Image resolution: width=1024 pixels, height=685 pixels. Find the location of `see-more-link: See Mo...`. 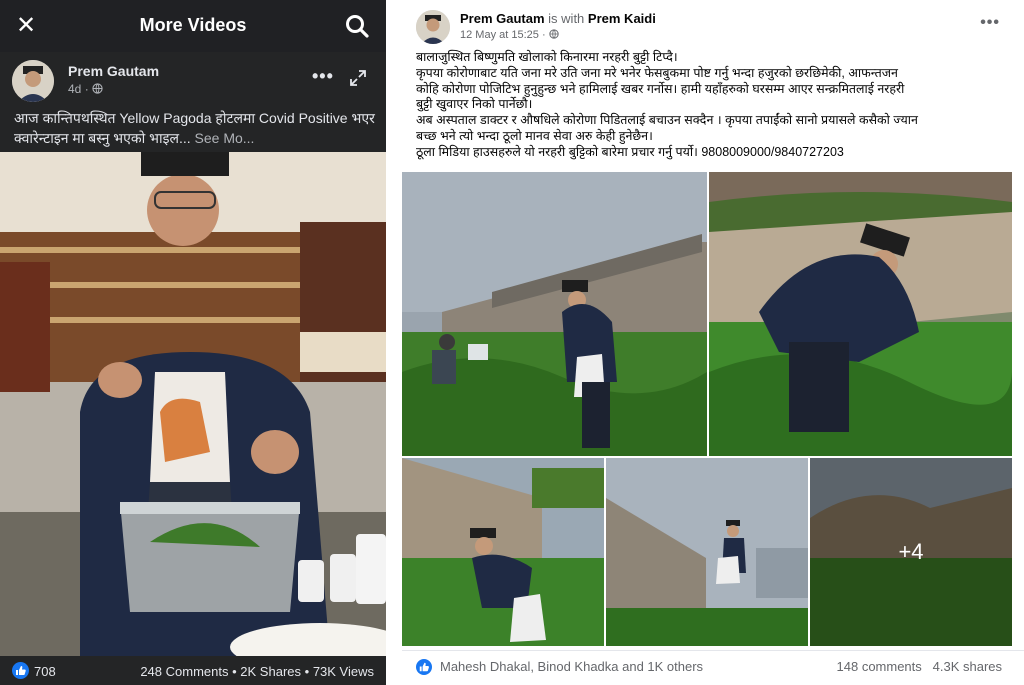

see-more-link: See Mo... is located at coordinates (225, 138).